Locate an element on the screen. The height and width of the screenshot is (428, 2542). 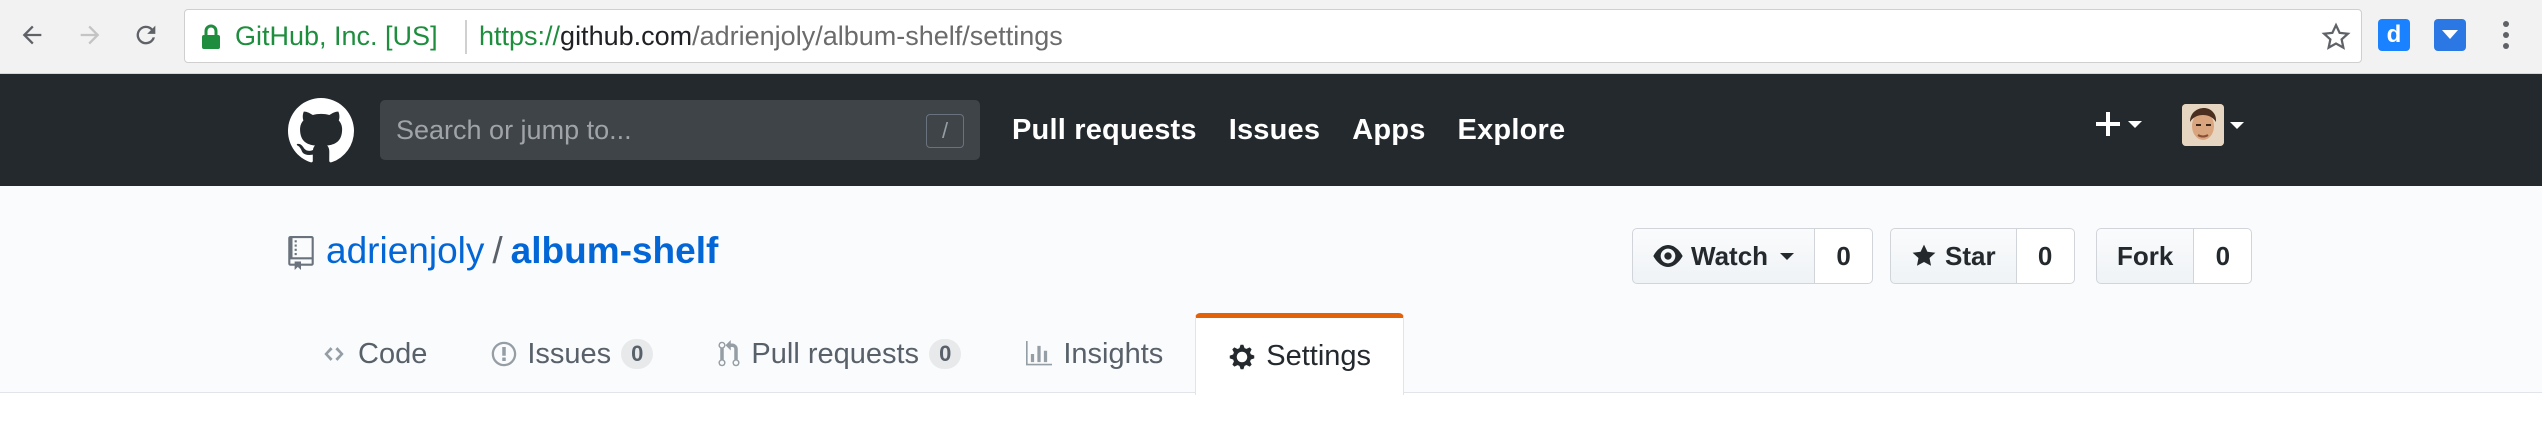
tab-code: Code is located at coordinates (373, 354).